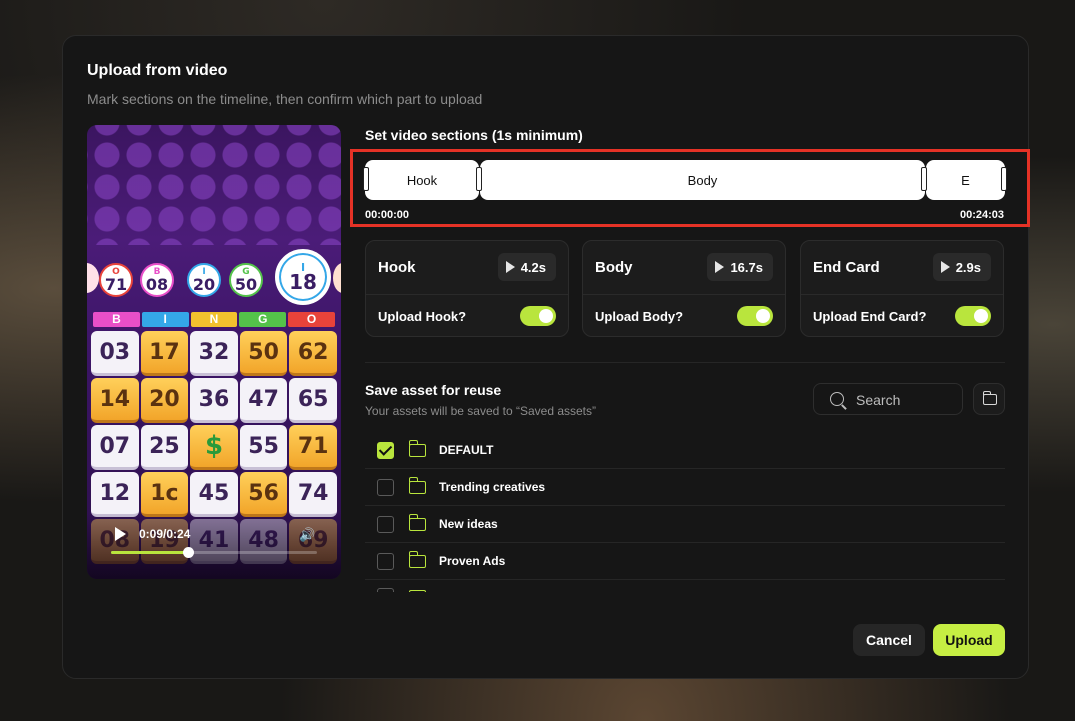 This screenshot has height=721, width=1075. What do you see at coordinates (263, 400) in the screenshot?
I see `bingo-cell: 47` at bounding box center [263, 400].